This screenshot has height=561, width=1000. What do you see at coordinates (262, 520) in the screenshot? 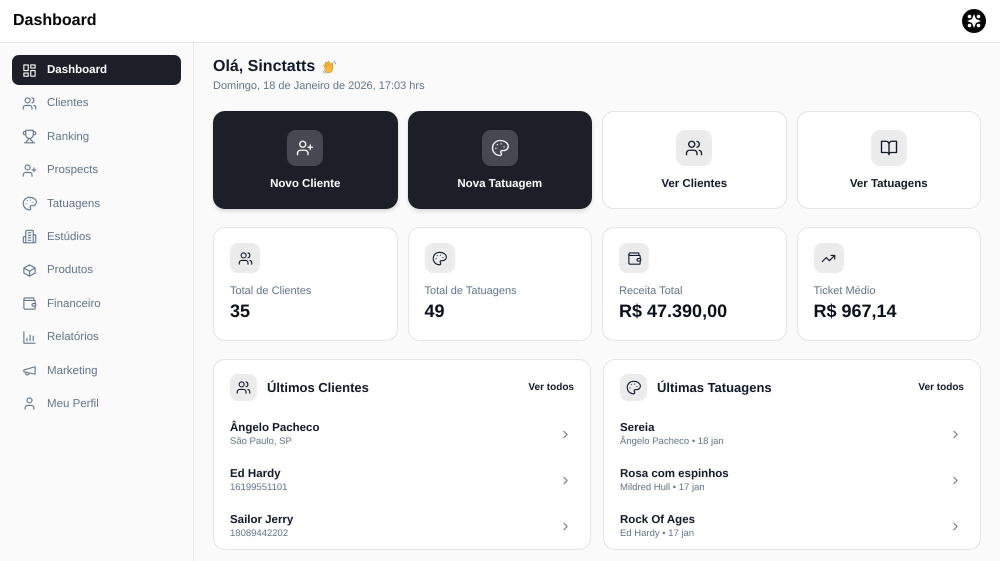
I see `row-title: Sailor Jerry` at bounding box center [262, 520].